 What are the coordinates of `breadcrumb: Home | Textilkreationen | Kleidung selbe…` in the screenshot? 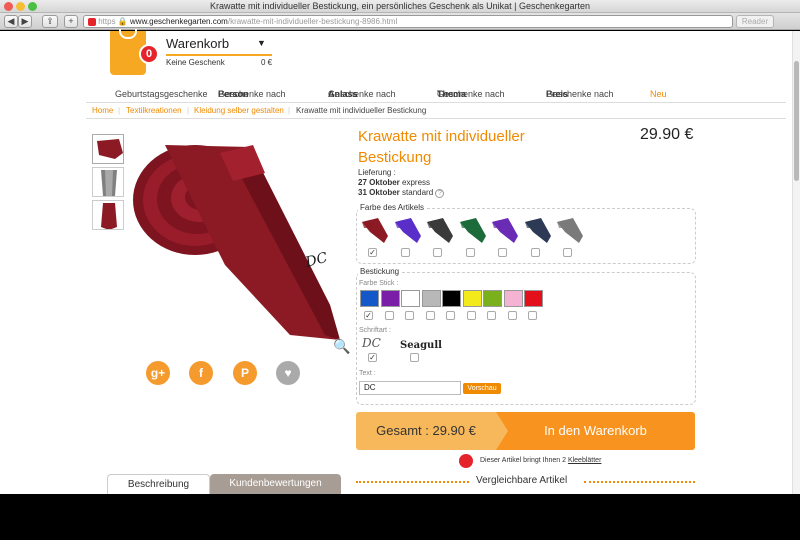 It's located at (436, 110).